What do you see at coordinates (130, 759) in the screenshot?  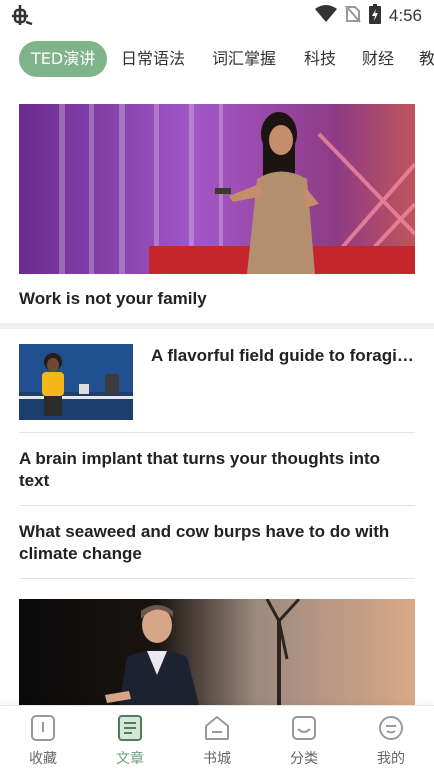 I see `nav-label: 文章` at bounding box center [130, 759].